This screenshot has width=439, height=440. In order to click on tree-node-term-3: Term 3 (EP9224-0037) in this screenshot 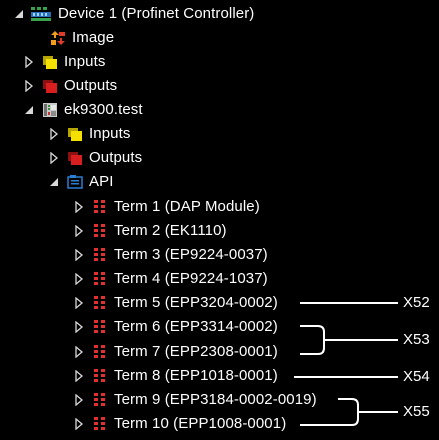, I will do `click(170, 255)`.